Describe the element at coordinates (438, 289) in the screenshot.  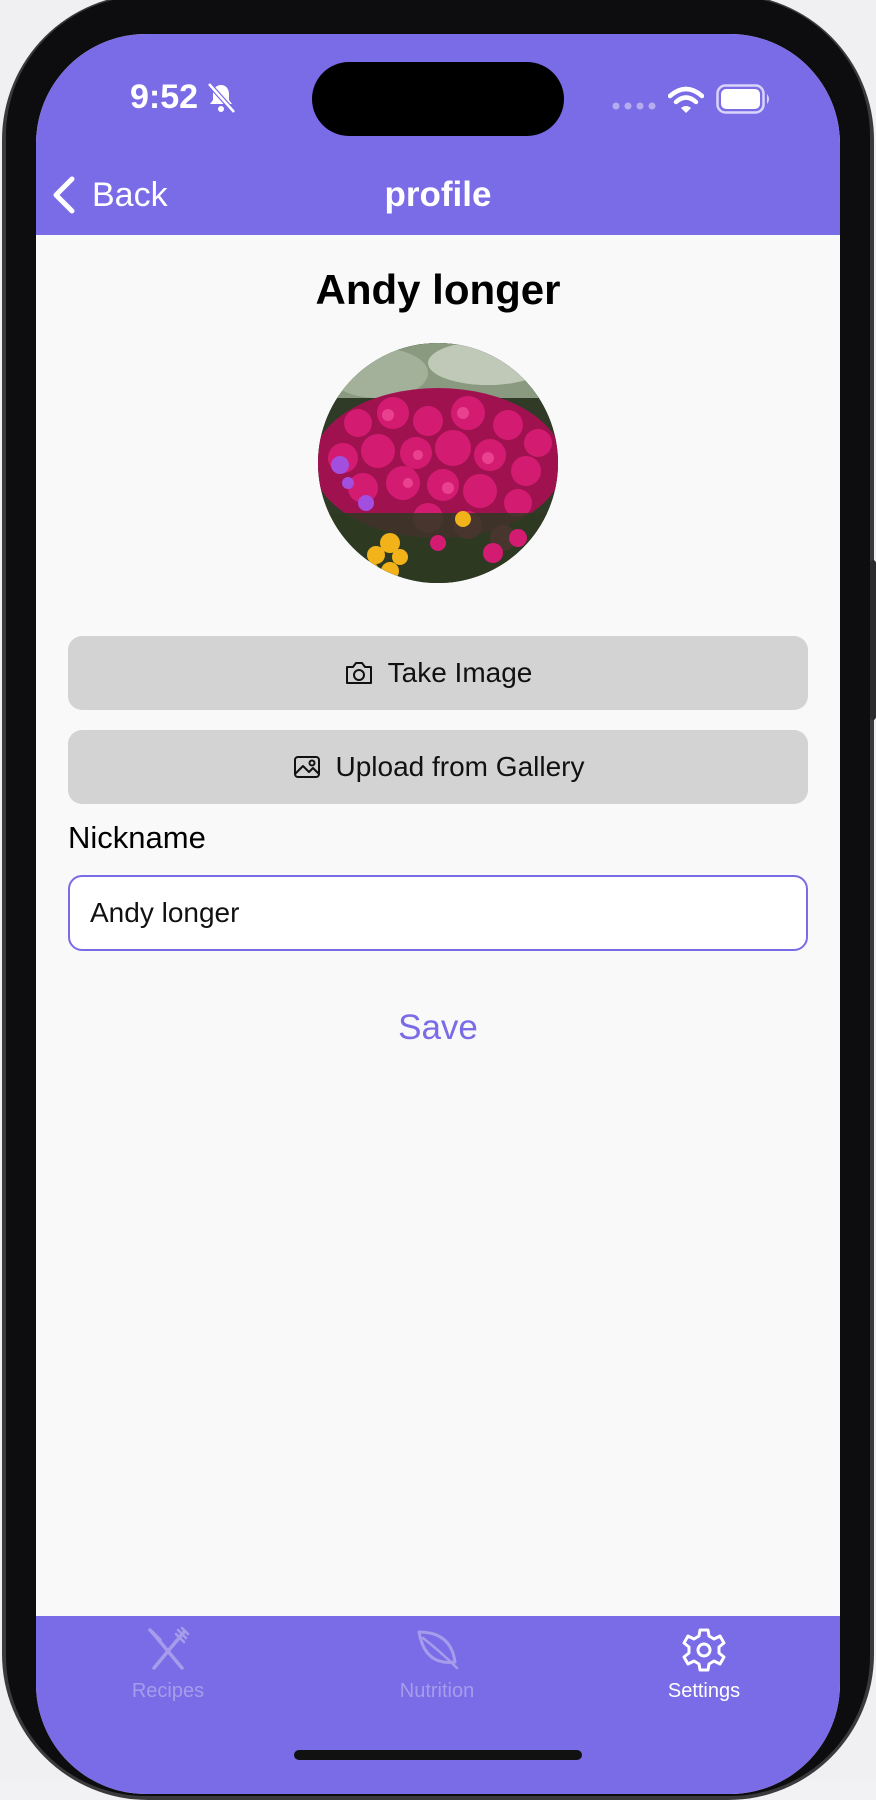
I see `profile-name: Andy longer` at that location.